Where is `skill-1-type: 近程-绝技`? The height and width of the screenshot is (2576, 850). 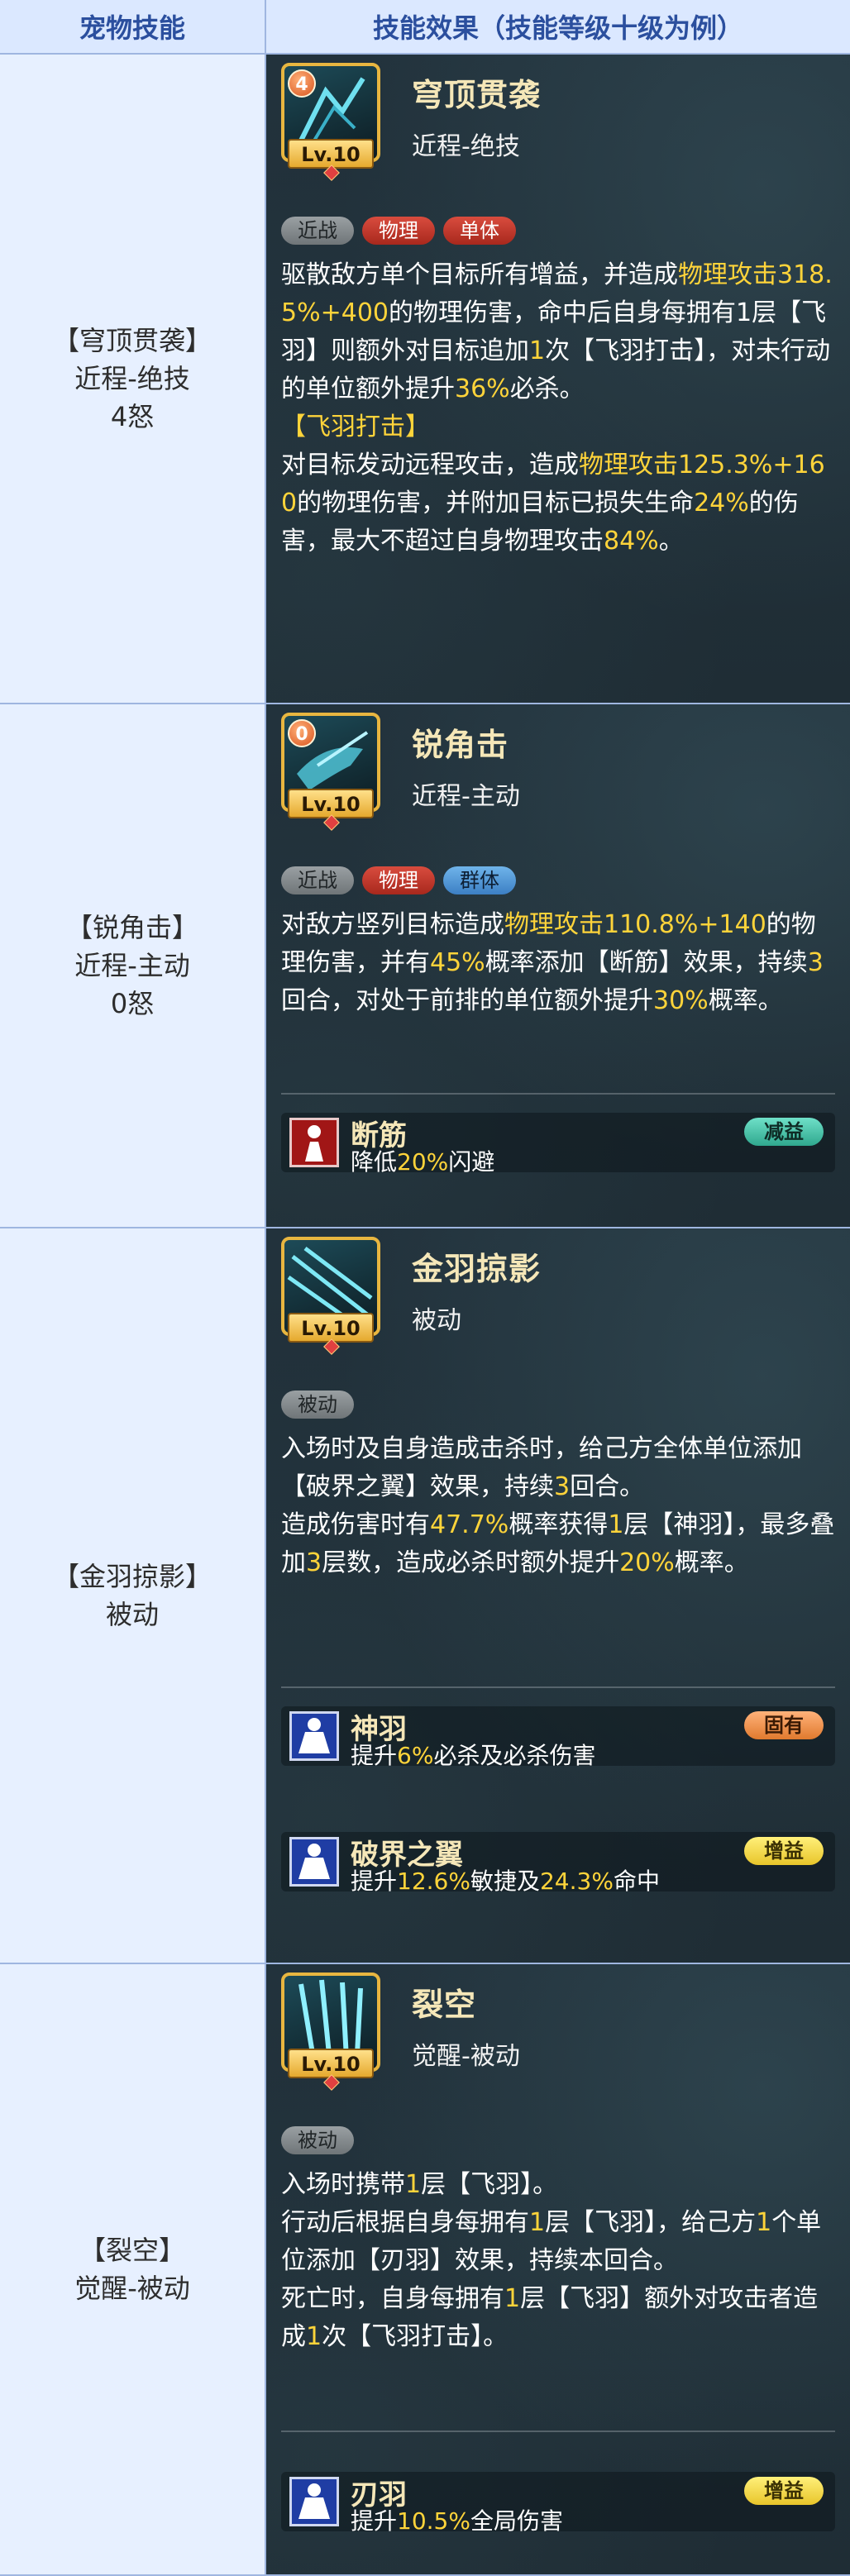
skill-1-type: 近程-绝技 is located at coordinates (466, 146).